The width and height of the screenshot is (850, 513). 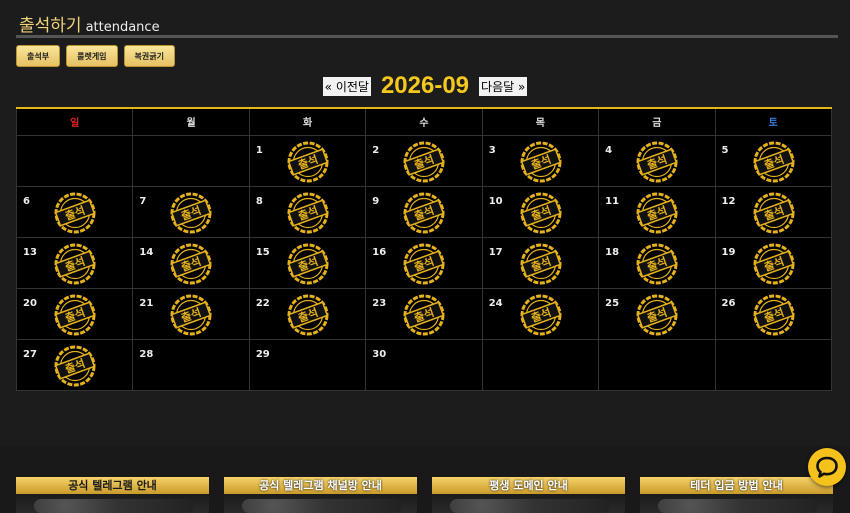 I want to click on calendar-day-cell: 11 출석, so click(x=657, y=211).